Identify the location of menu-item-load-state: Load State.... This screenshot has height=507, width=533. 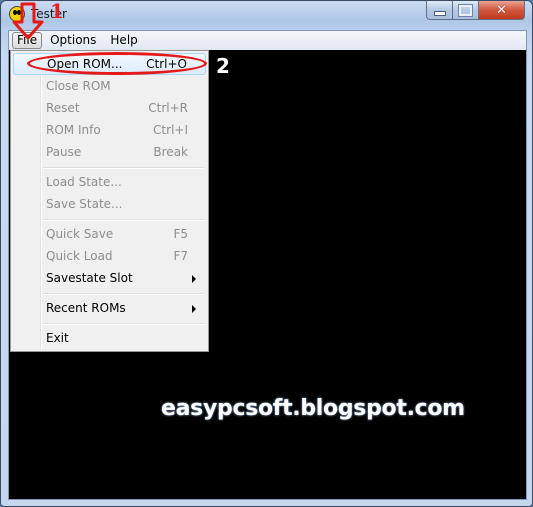
(109, 182).